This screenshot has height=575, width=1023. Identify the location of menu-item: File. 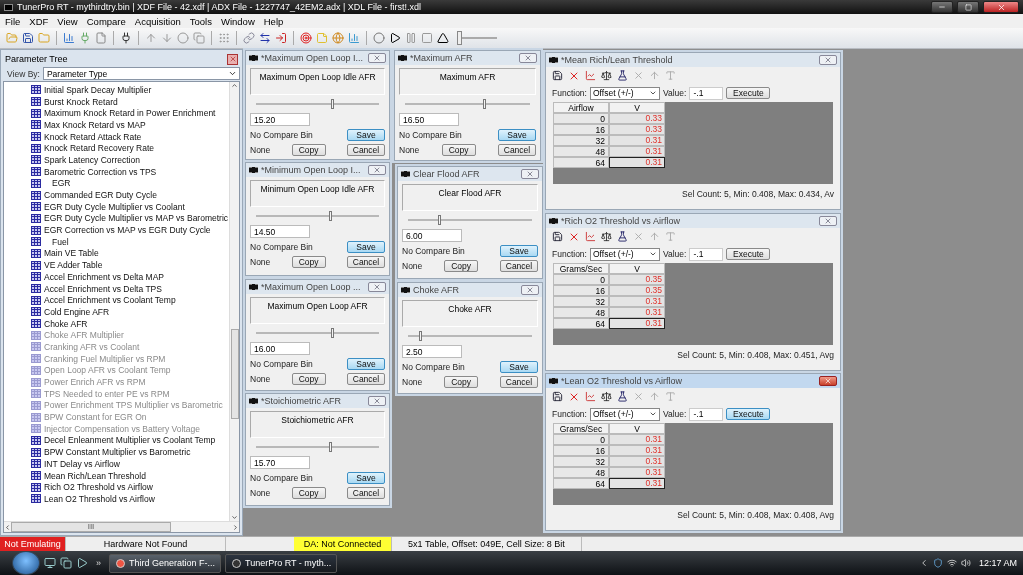
(13, 21).